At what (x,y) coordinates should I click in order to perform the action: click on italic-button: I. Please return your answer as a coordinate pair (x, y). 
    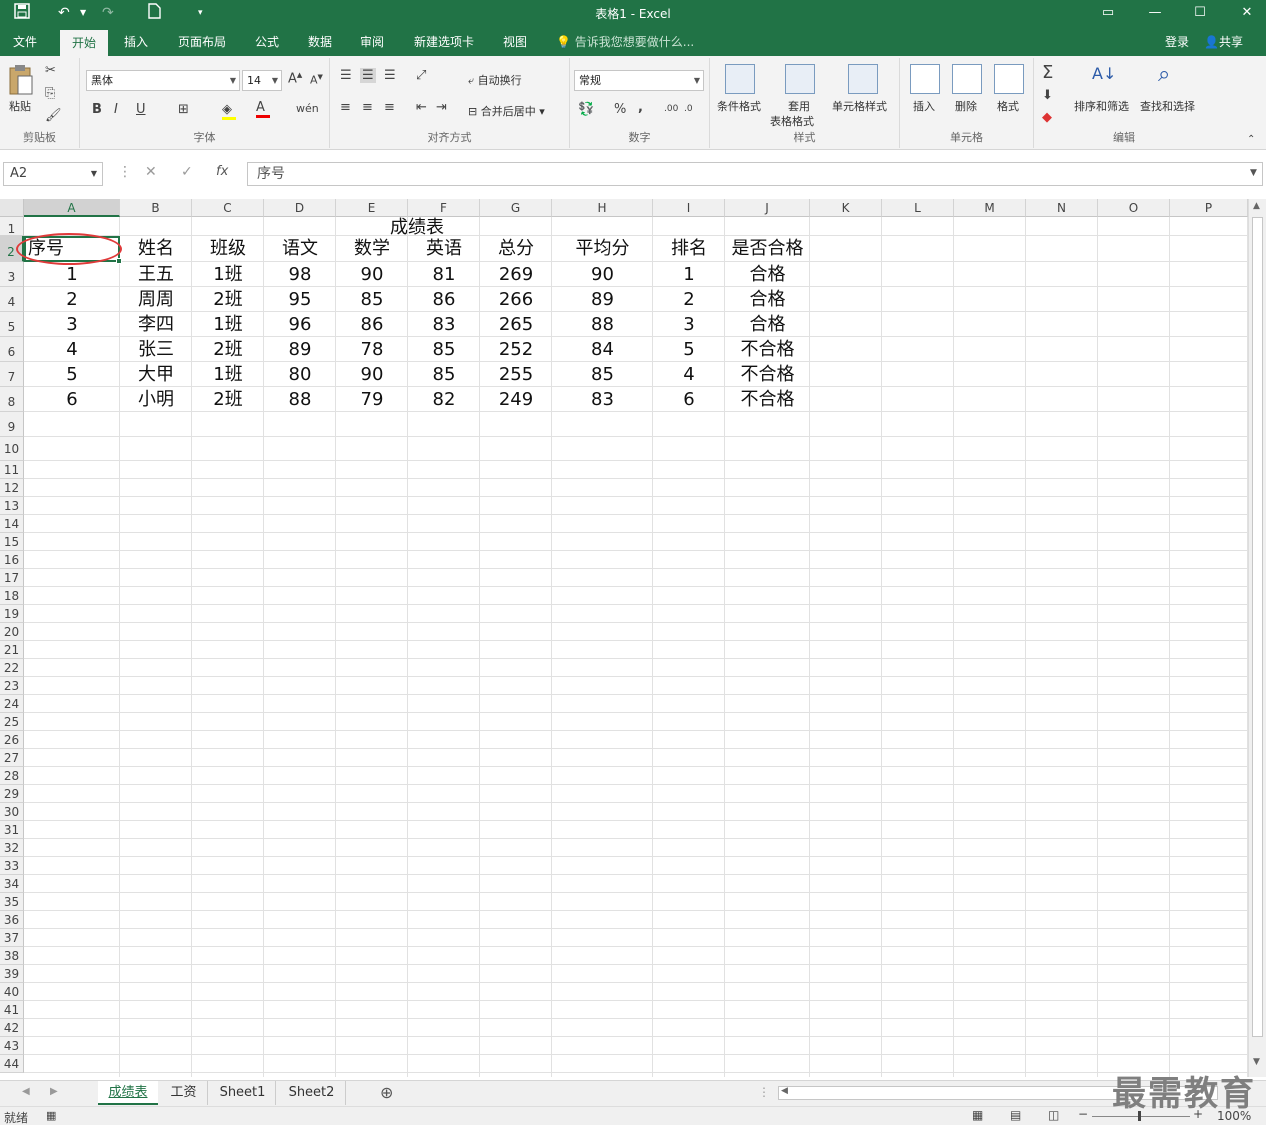
    Looking at the image, I should click on (116, 109).